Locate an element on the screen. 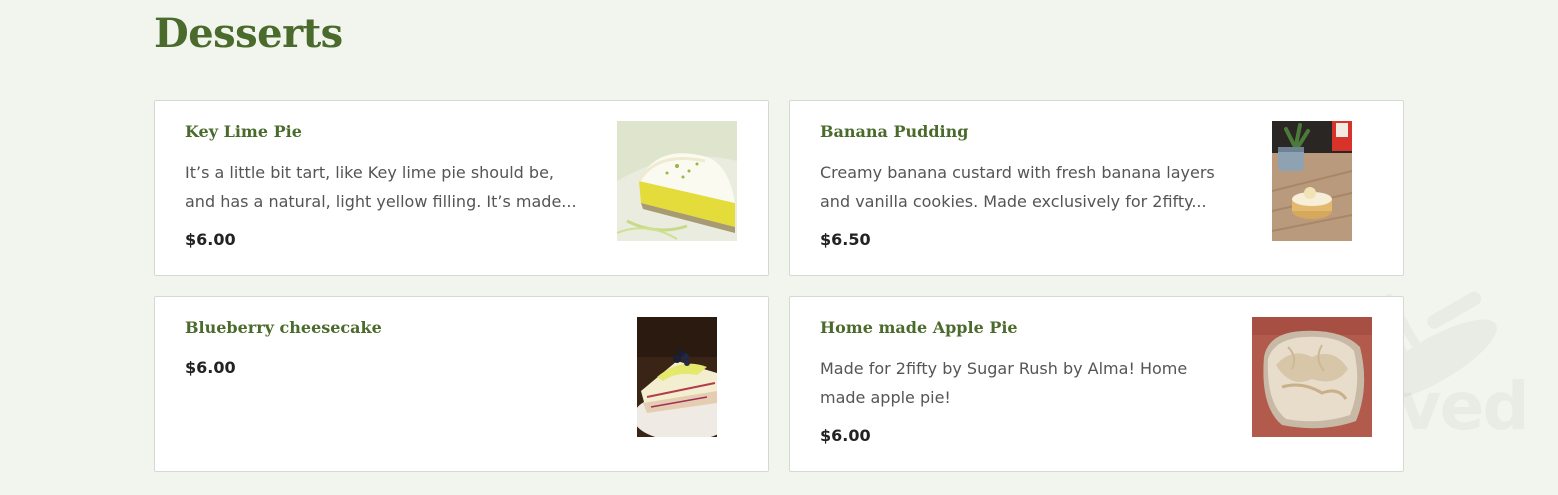 The height and width of the screenshot is (495, 1558). menu-item-name: Home made Apple Pie is located at coordinates (919, 327).